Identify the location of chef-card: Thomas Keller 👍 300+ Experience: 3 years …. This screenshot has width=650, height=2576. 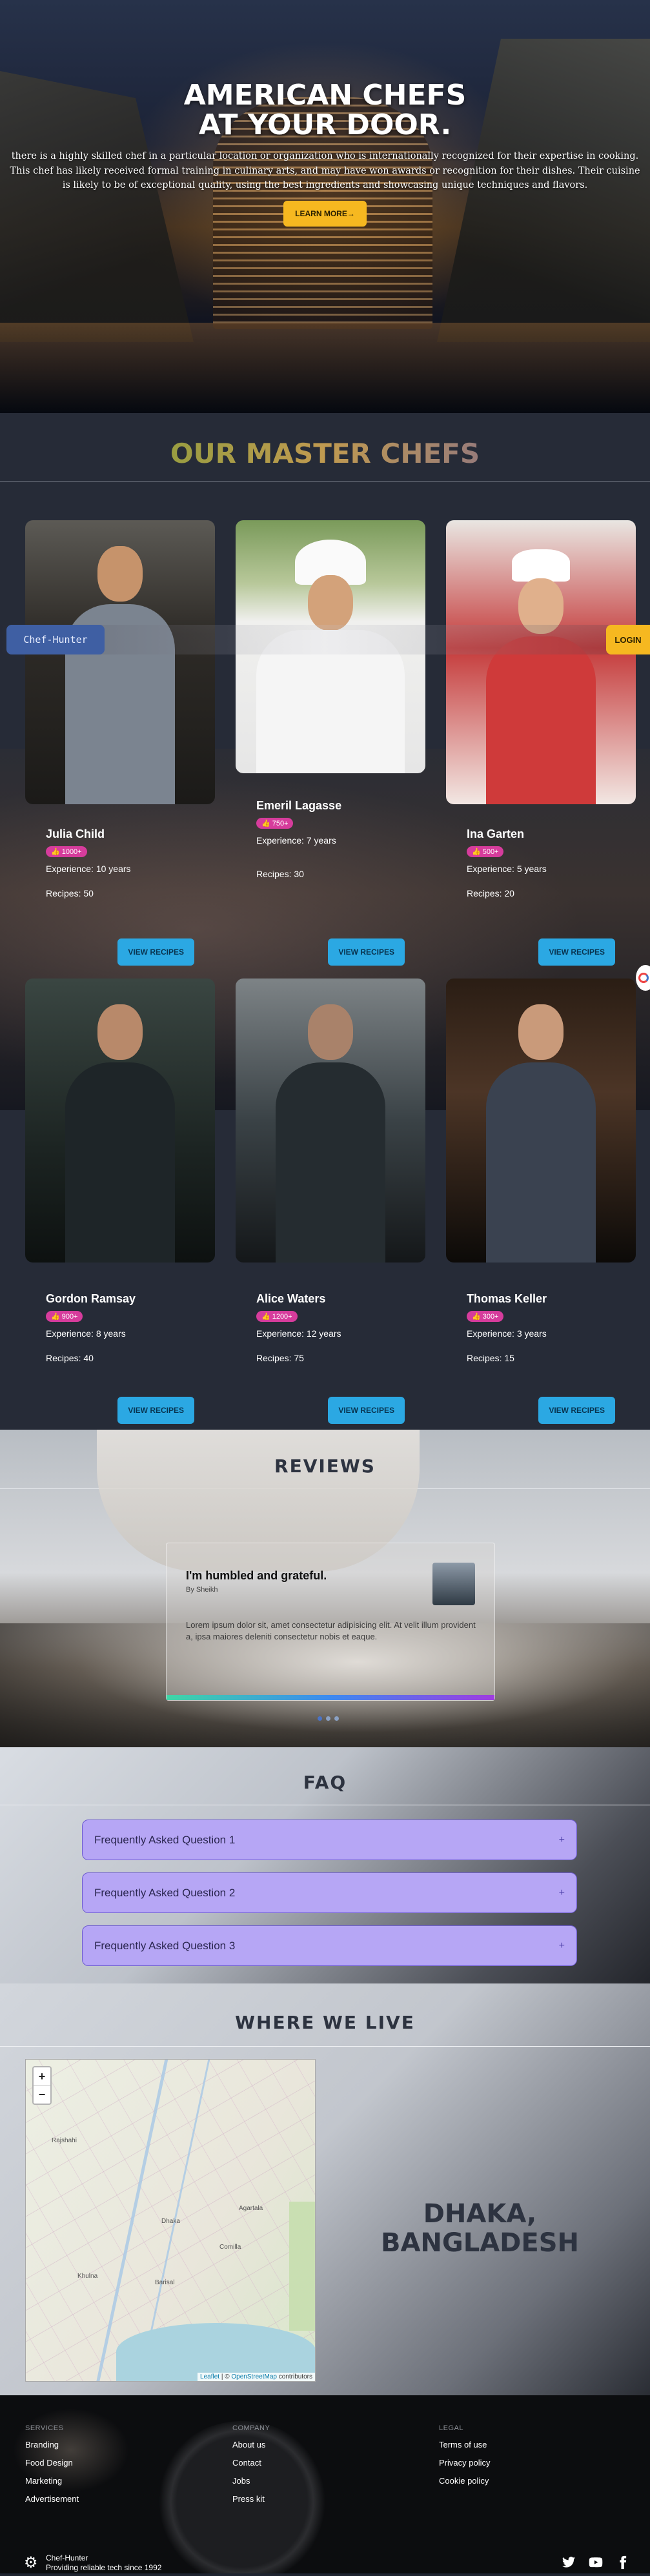
(541, 1201).